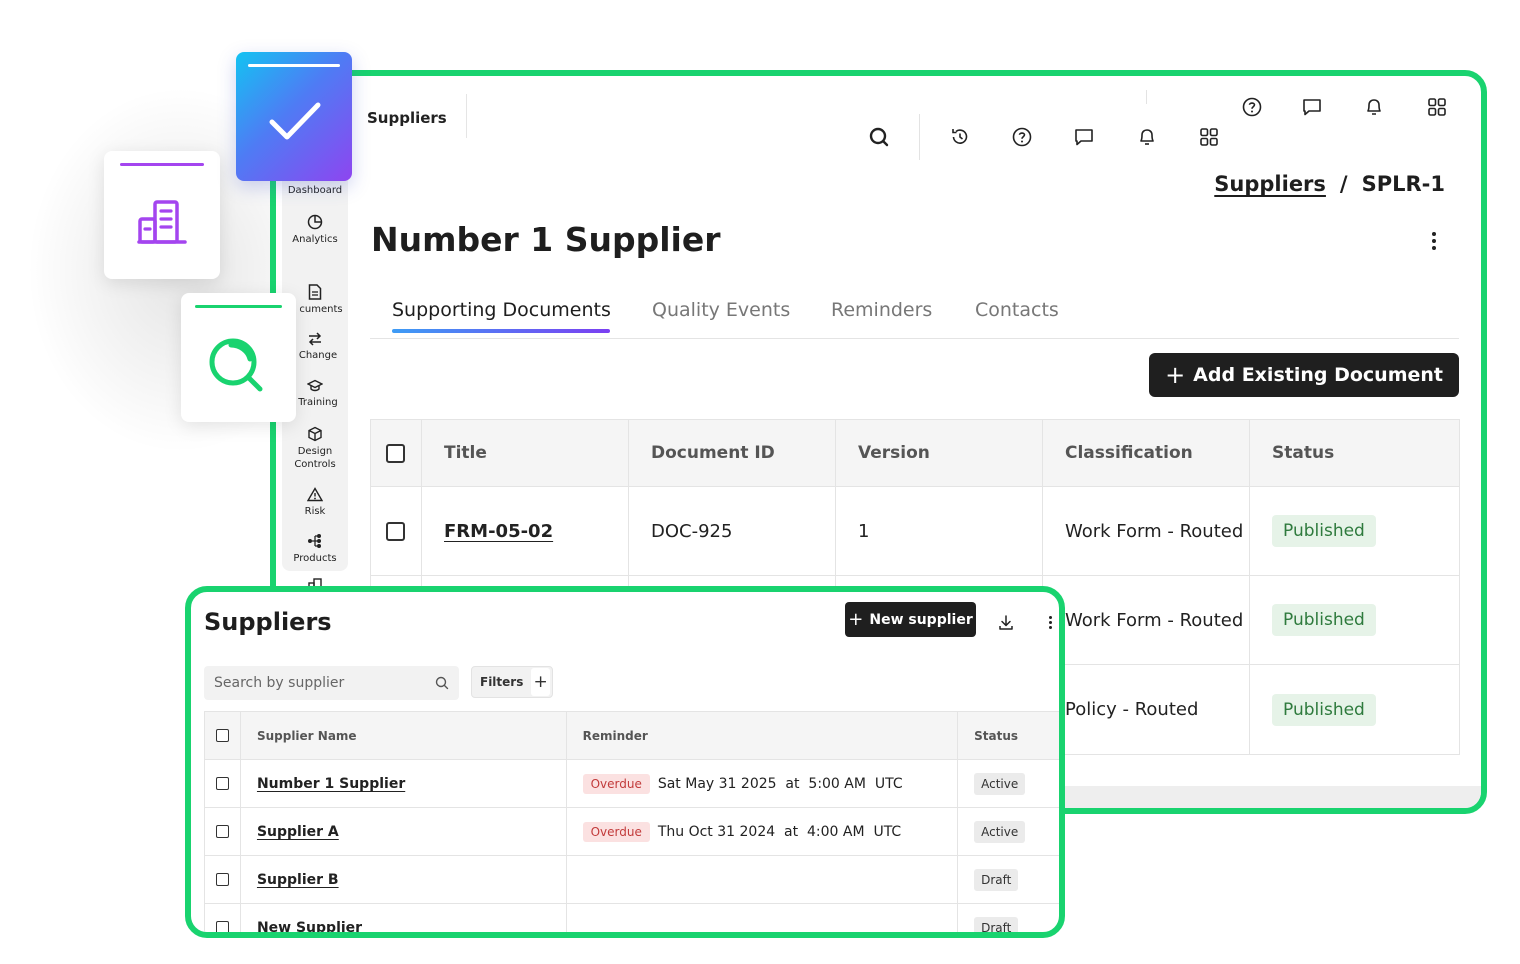 This screenshot has height=964, width=1520. I want to click on active-tab-indicator, so click(501, 331).